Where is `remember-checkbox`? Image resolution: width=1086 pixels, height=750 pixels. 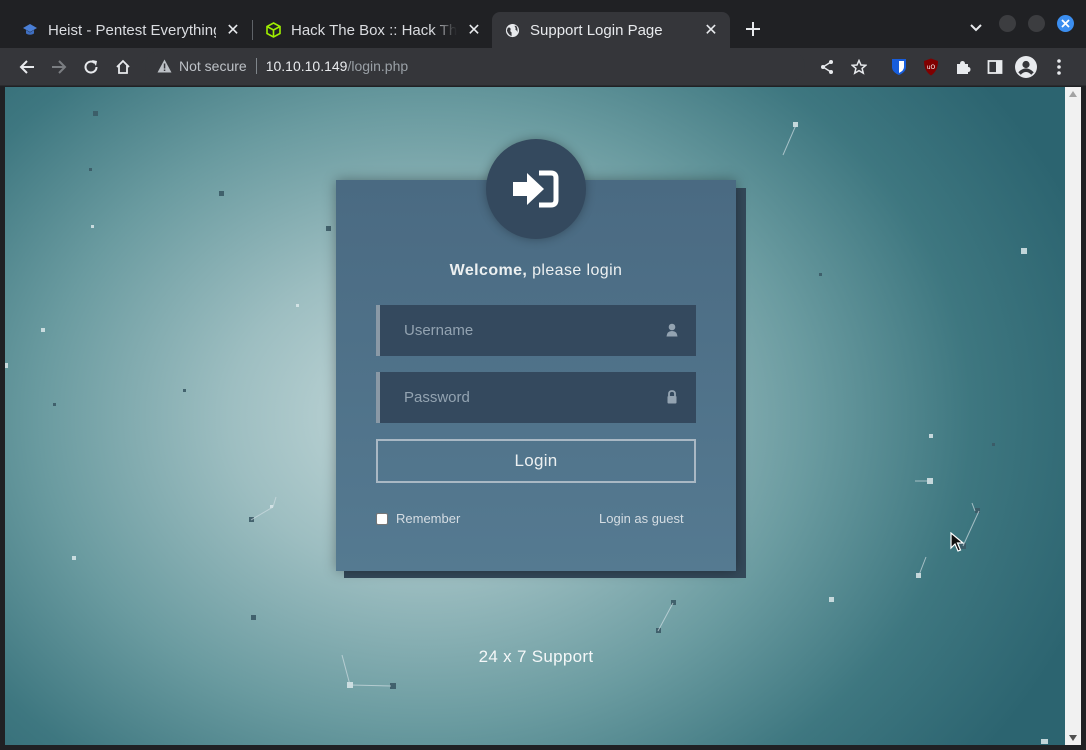
remember-checkbox is located at coordinates (382, 518).